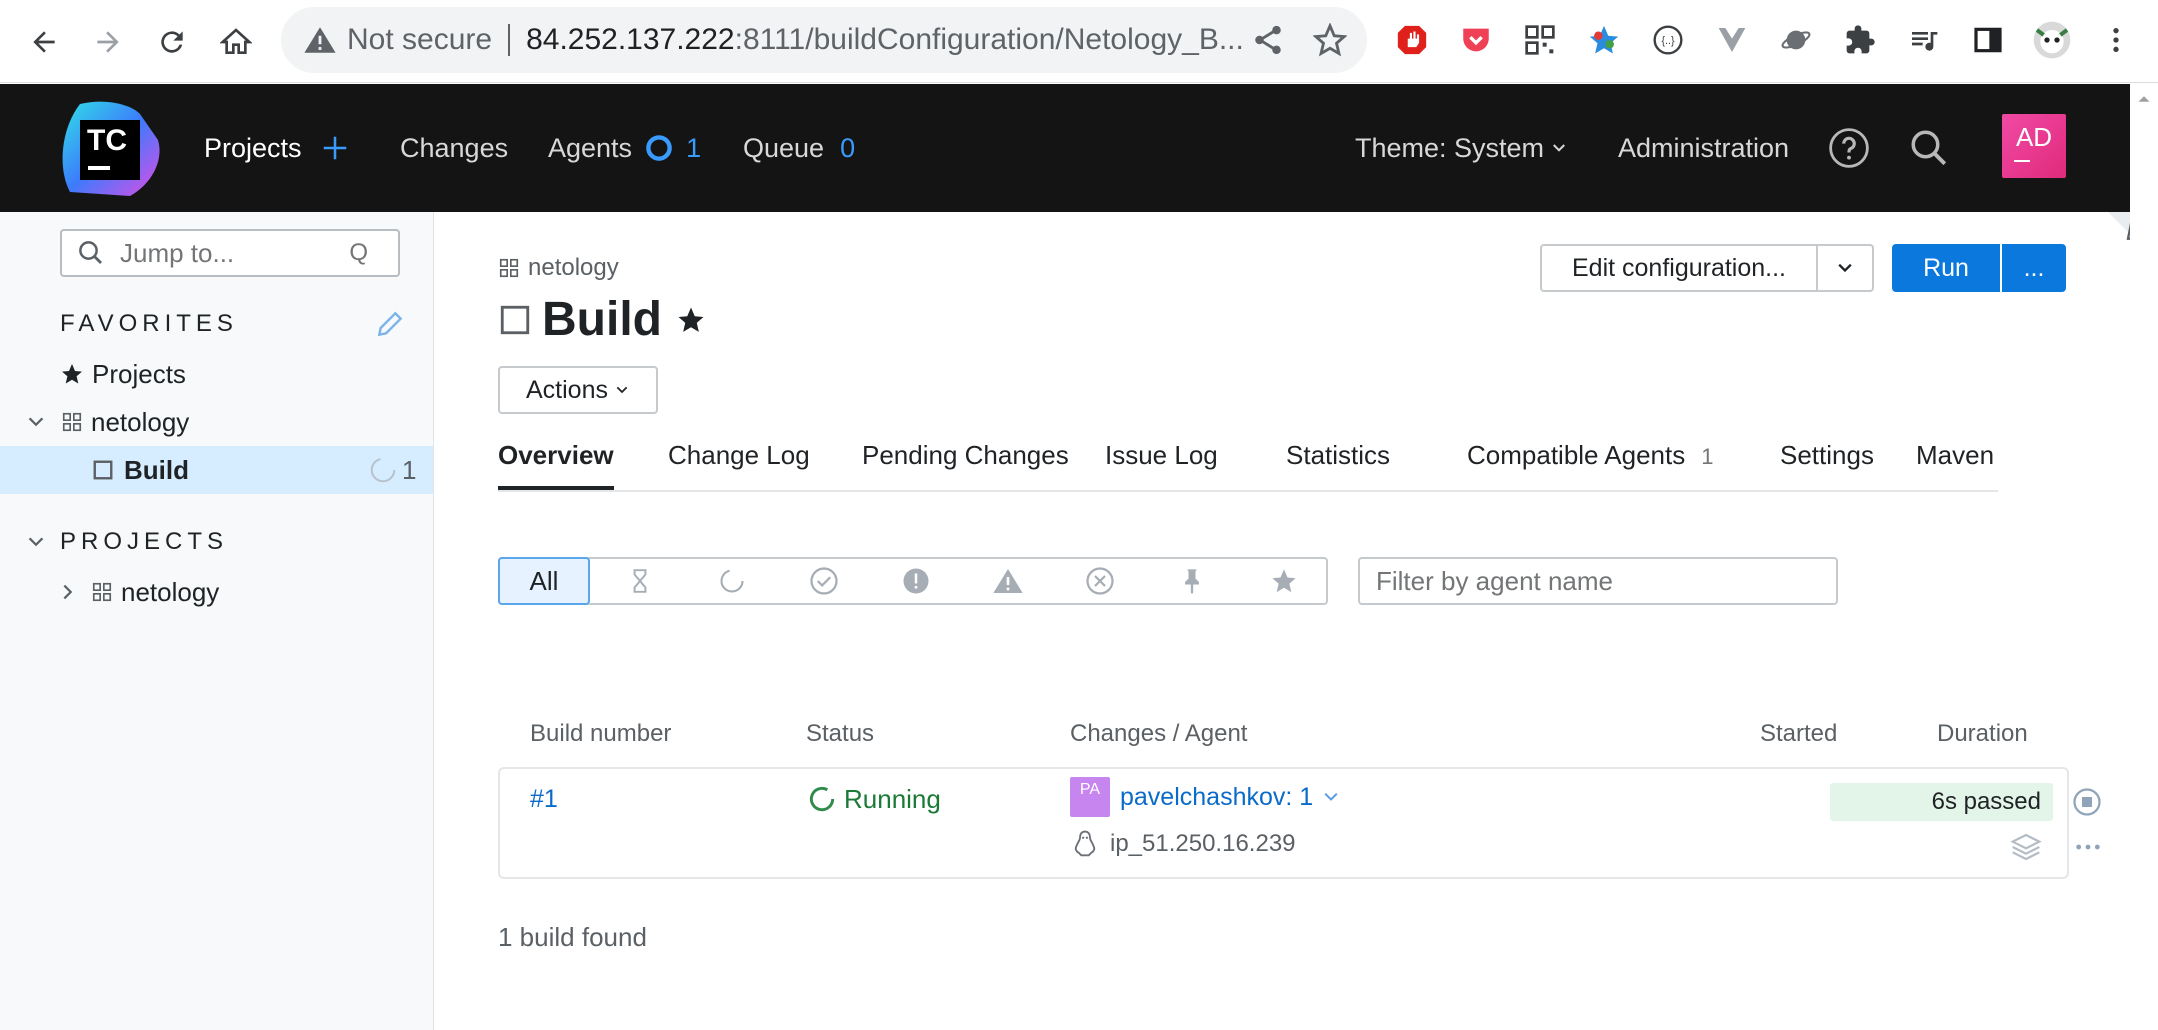  What do you see at coordinates (1008, 581) in the screenshot?
I see `warning-triangle-icon` at bounding box center [1008, 581].